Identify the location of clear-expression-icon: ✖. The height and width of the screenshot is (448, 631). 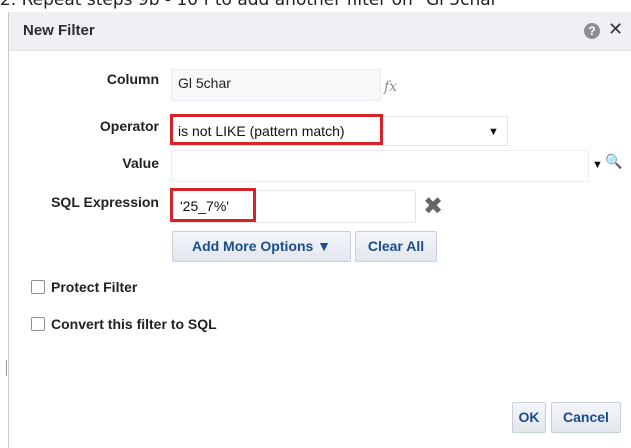
(433, 206).